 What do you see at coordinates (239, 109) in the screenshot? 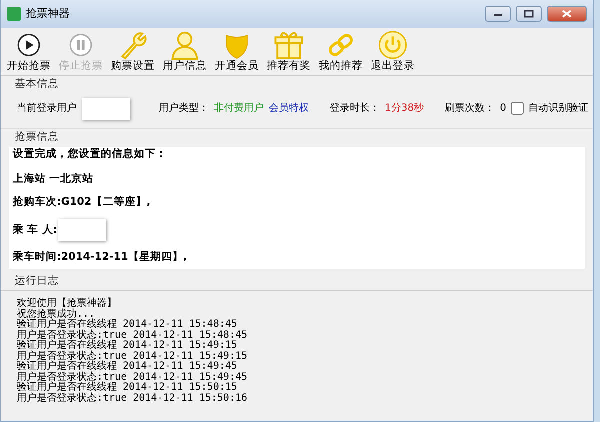
I see `user-type-value: 非付费用户` at bounding box center [239, 109].